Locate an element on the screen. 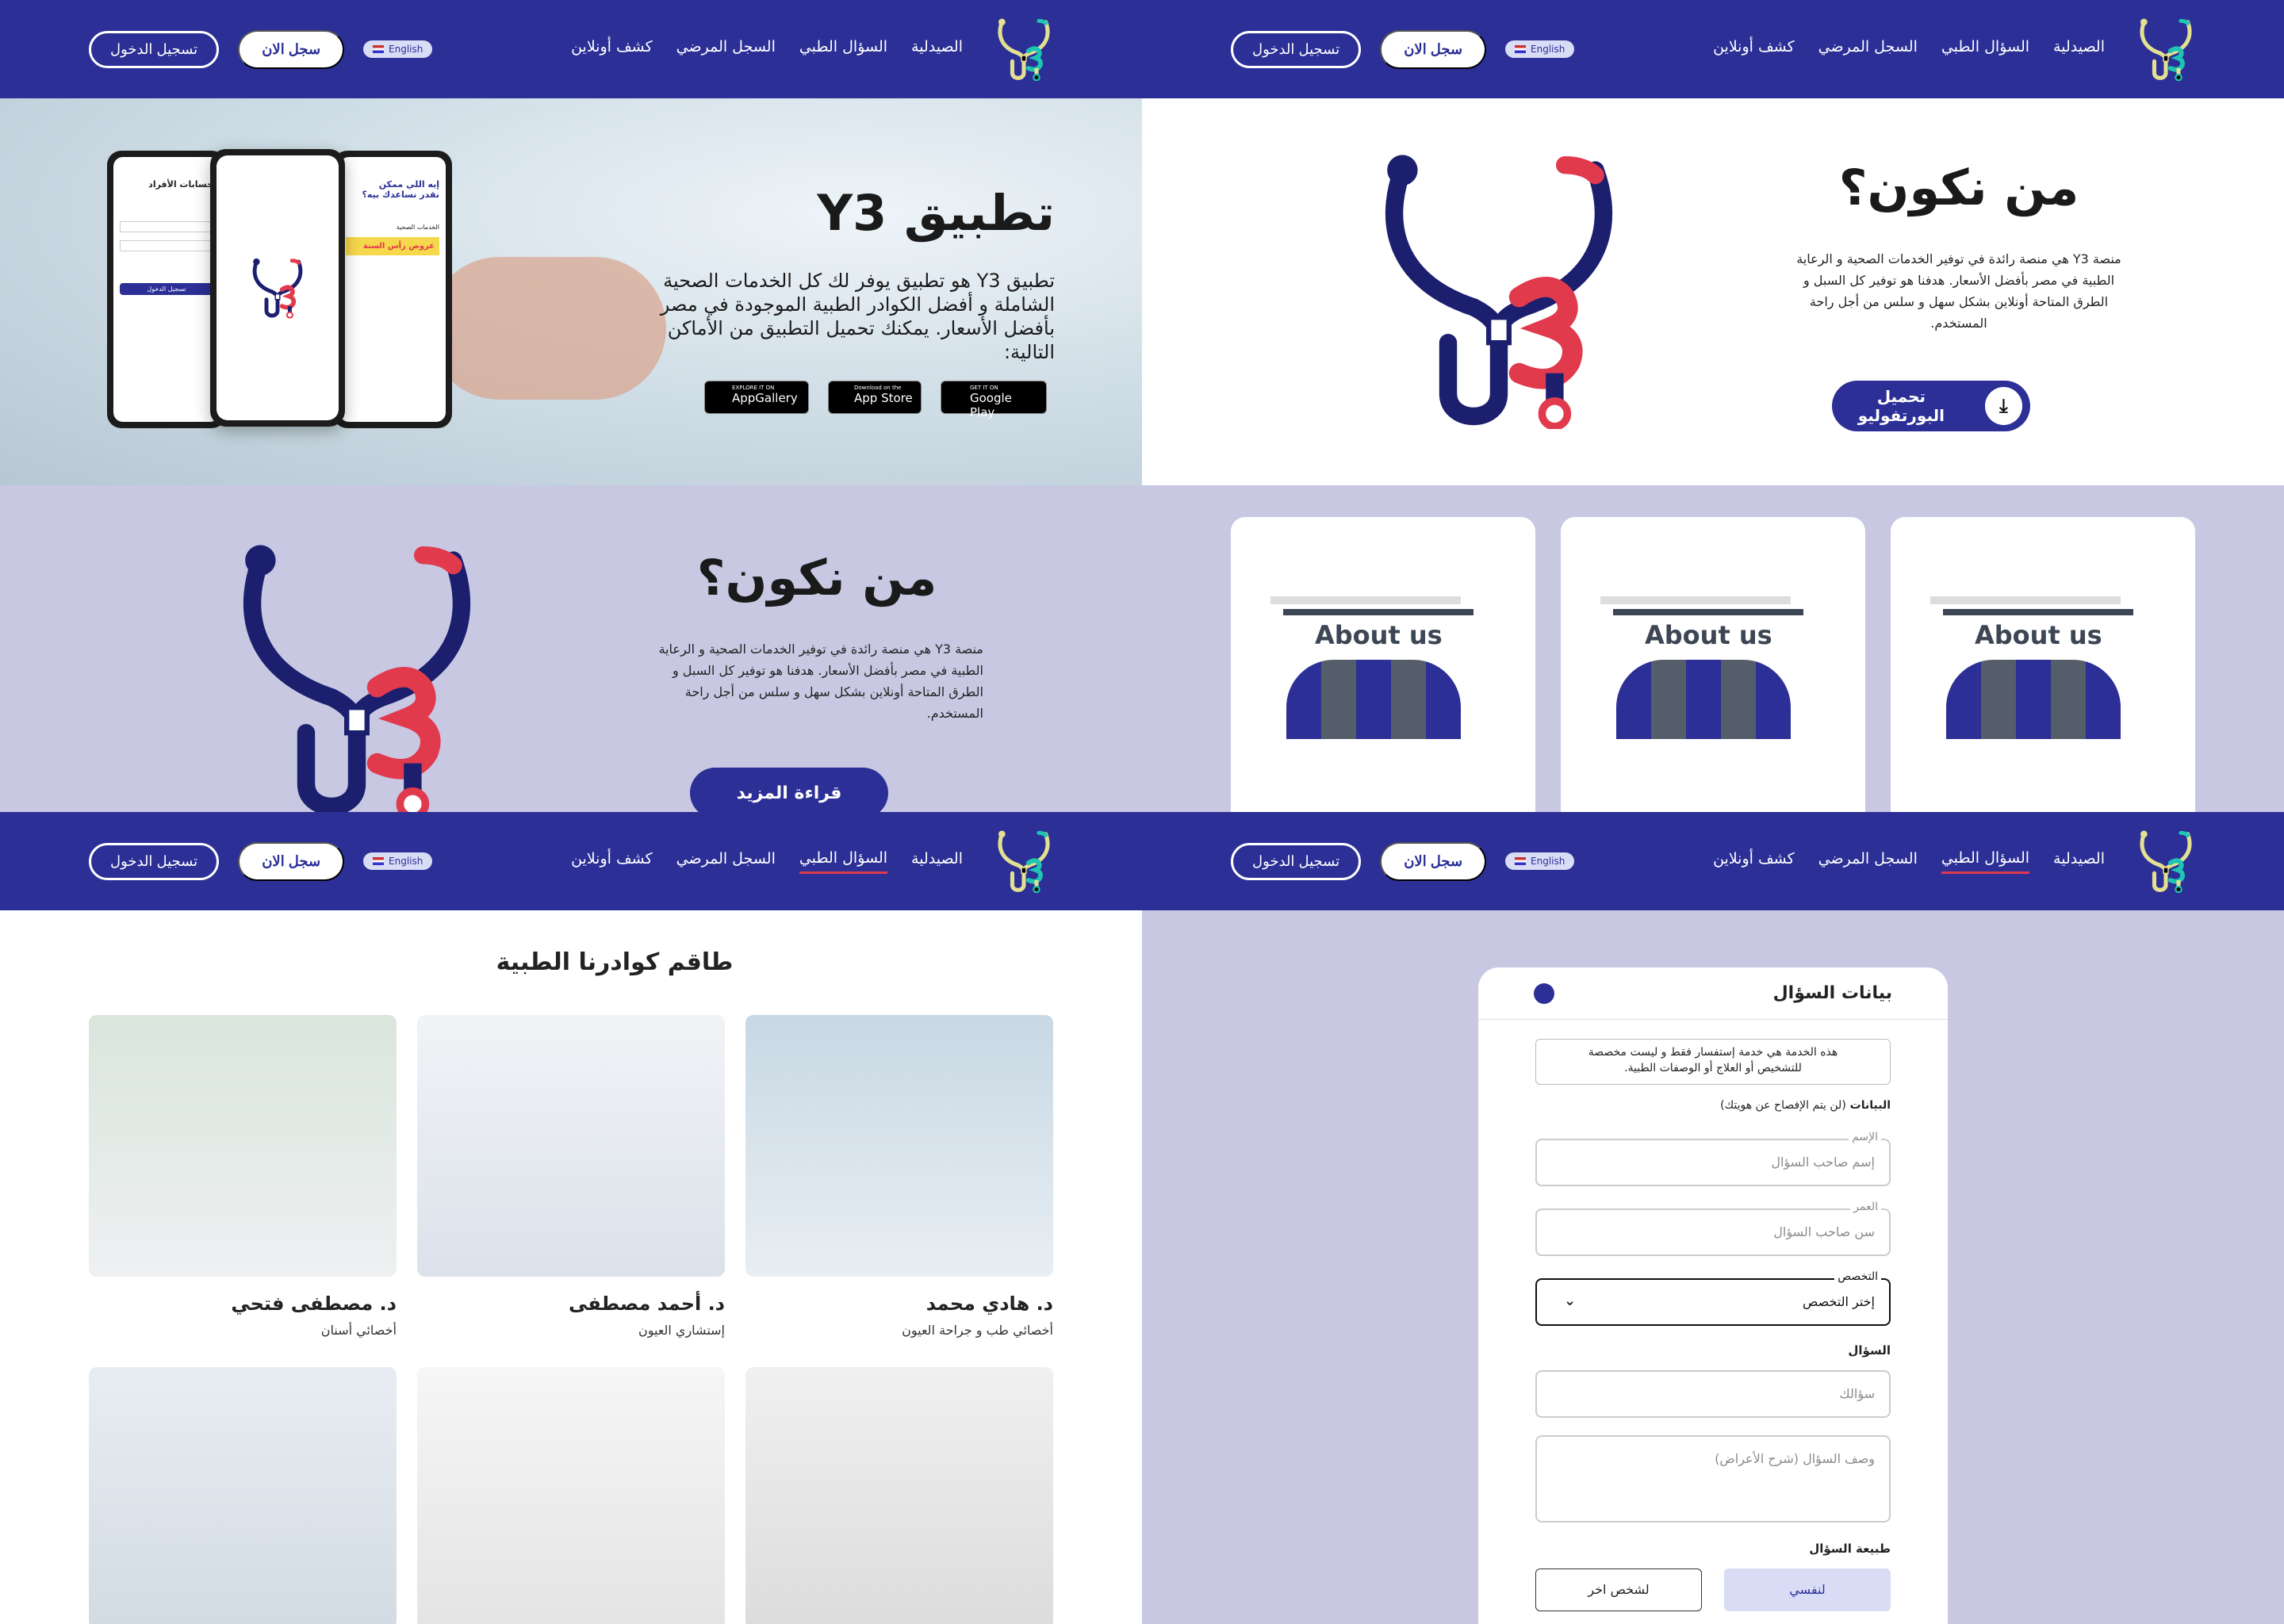 Image resolution: width=2284 pixels, height=1624 pixels. age-label: العمر is located at coordinates (1865, 1207).